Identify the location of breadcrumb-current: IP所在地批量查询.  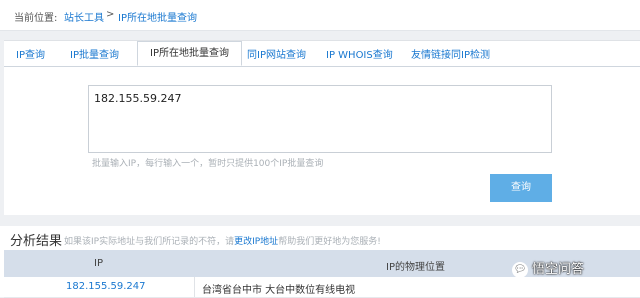
(157, 16).